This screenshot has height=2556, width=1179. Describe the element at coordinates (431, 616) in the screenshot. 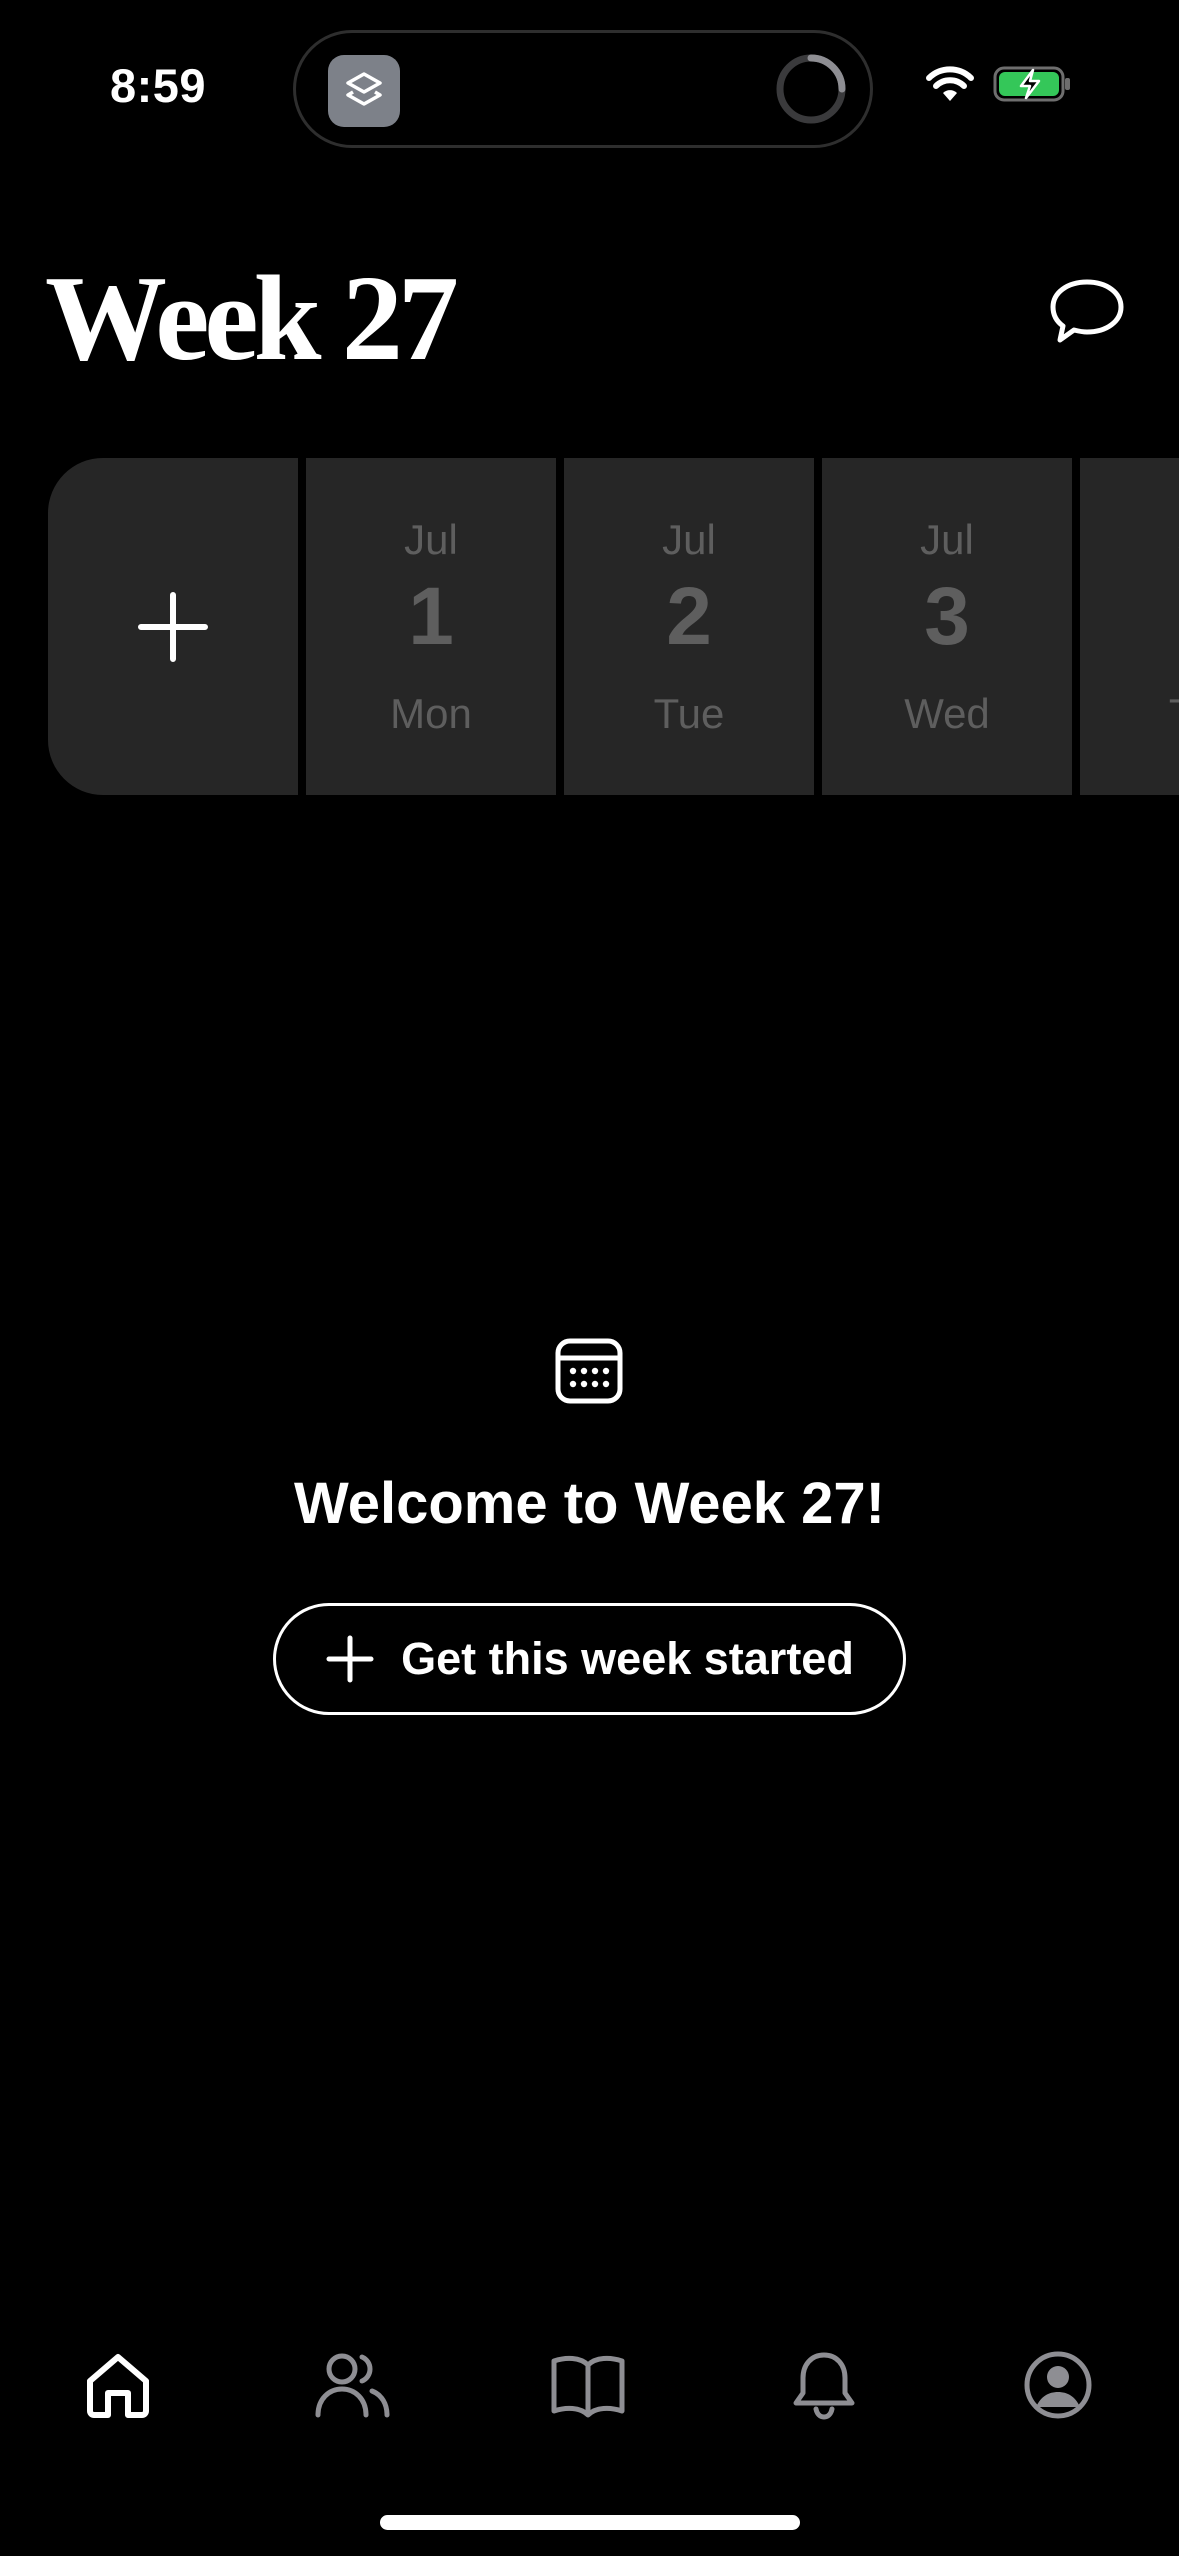

I see `day-number: 1` at that location.